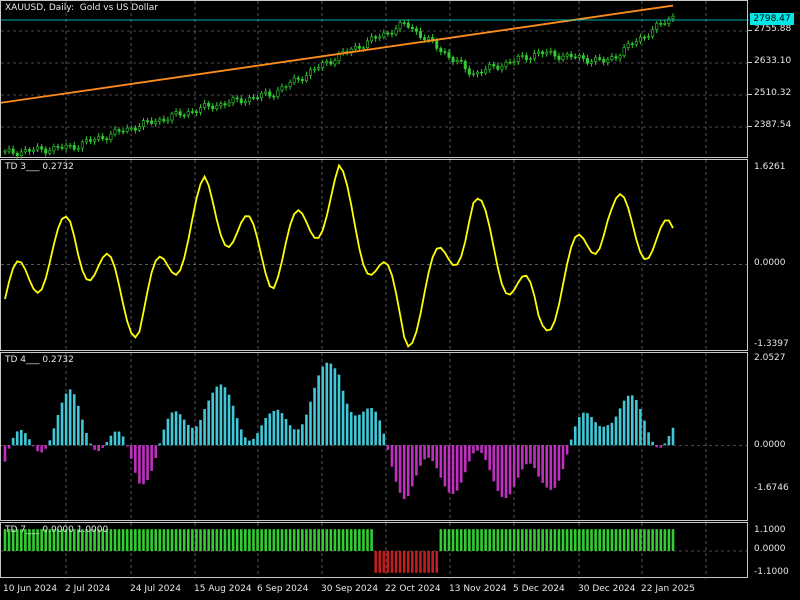 The image size is (800, 600). Describe the element at coordinates (88, 589) in the screenshot. I see `time-tick-label: 2 Jul 2024` at that location.